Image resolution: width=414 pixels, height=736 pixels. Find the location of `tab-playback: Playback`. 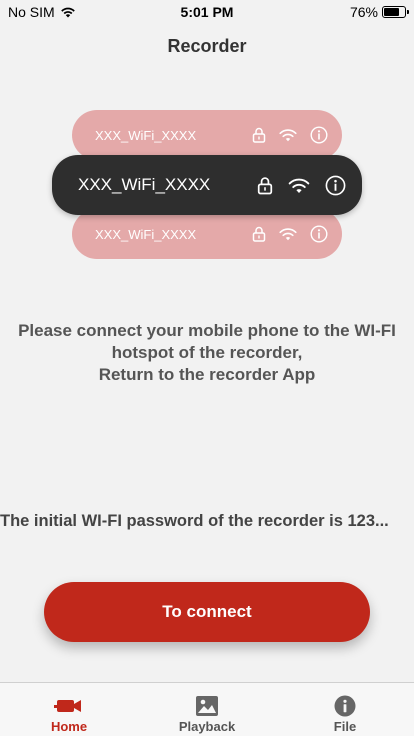

tab-playback: Playback is located at coordinates (207, 709).